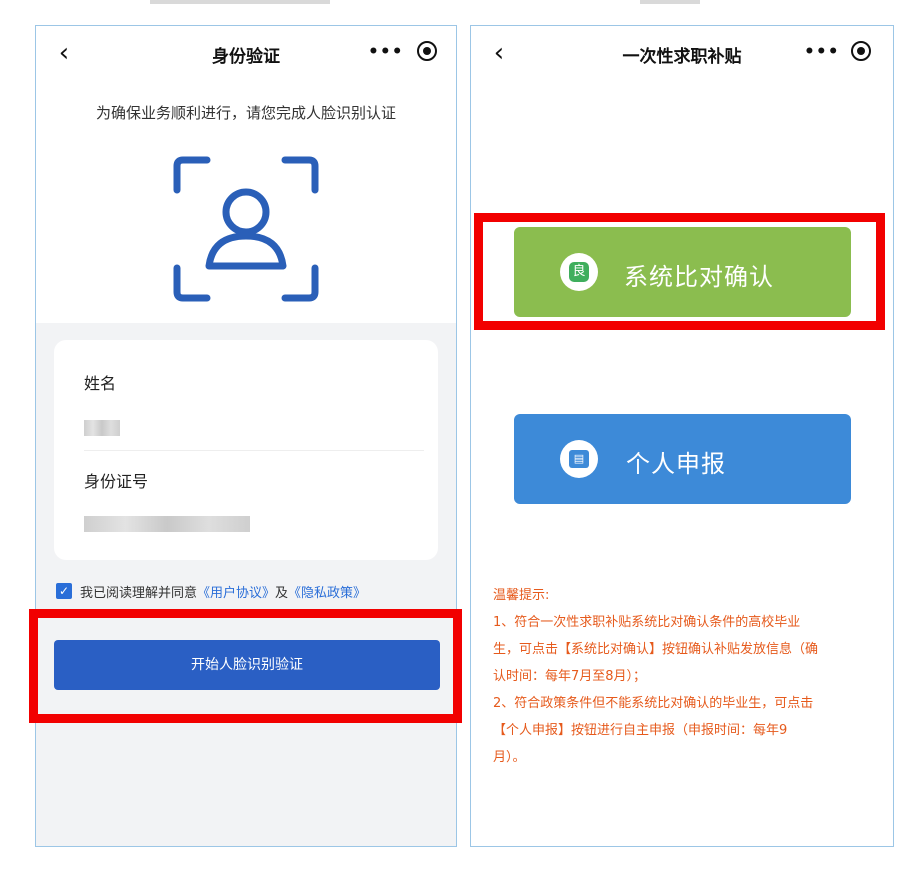 The image size is (916, 881). I want to click on highlight-box-system-confirm, so click(679, 271).